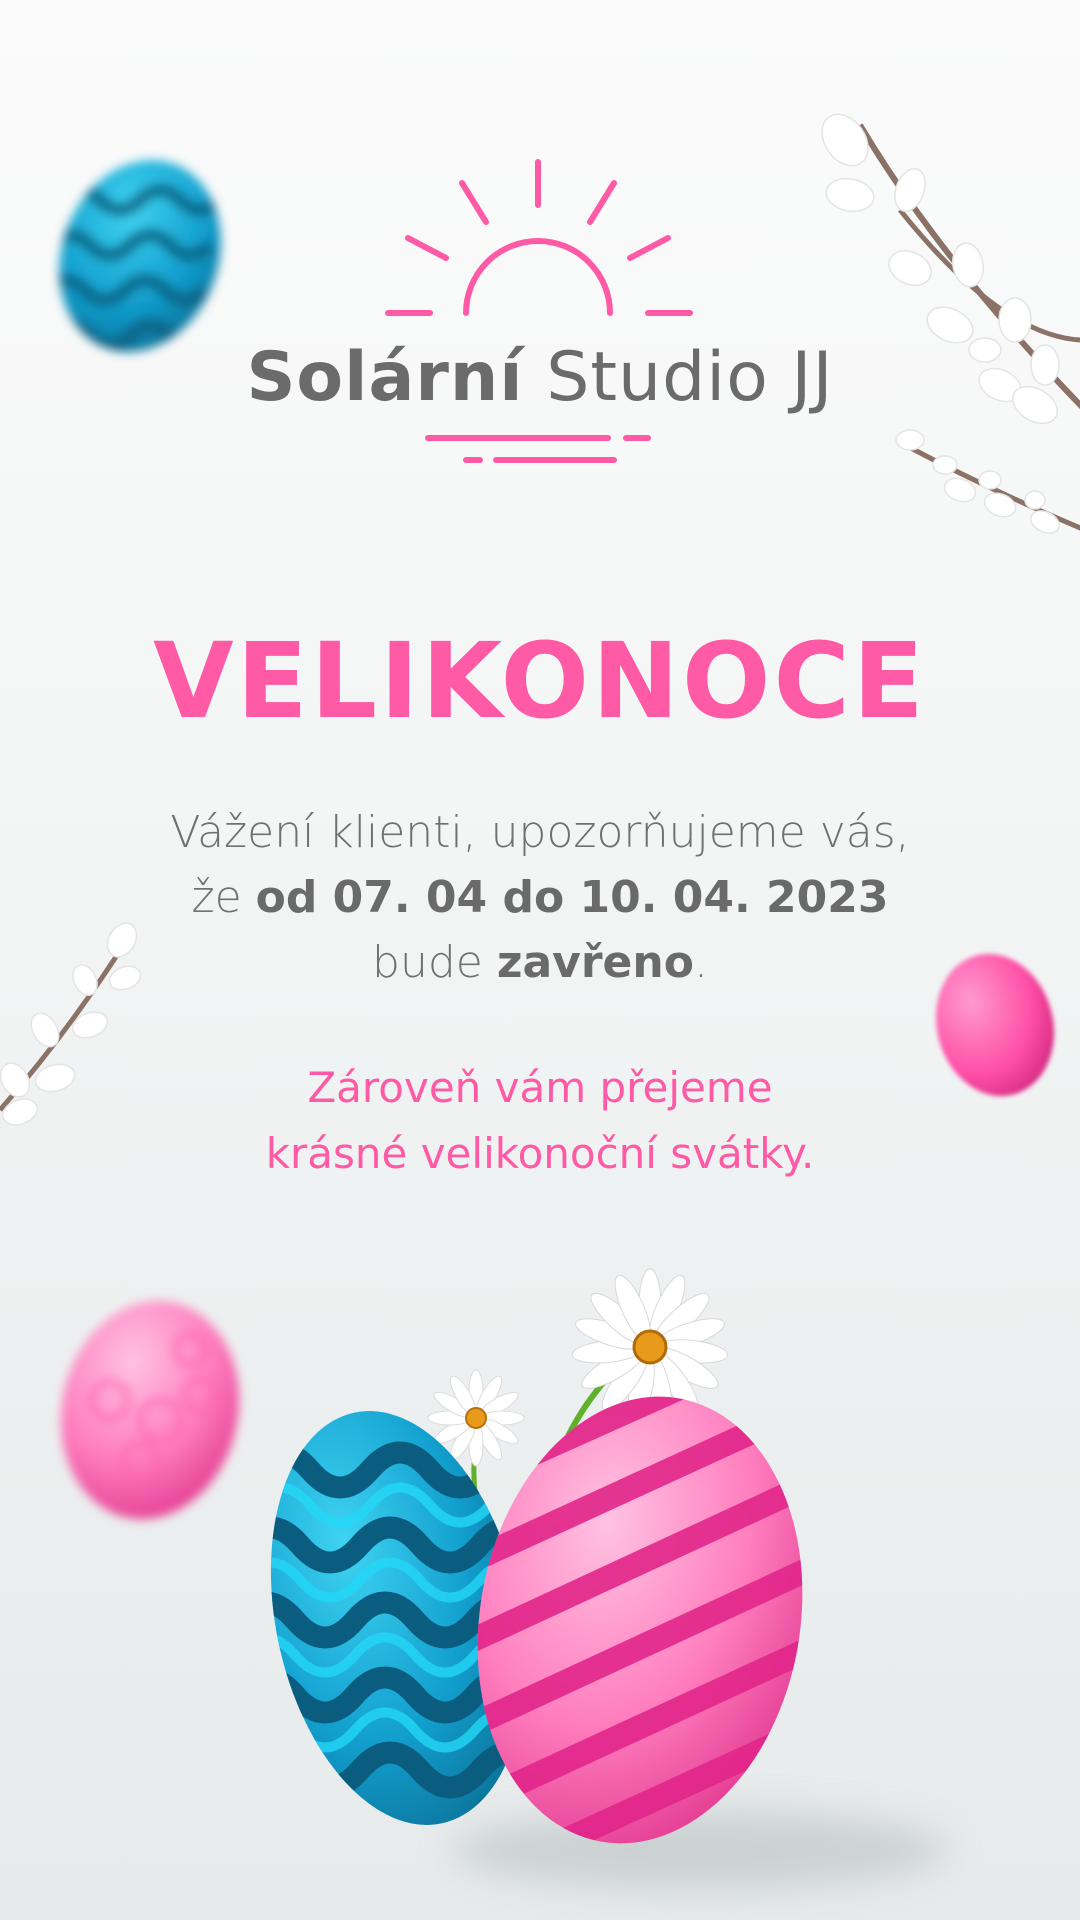  Describe the element at coordinates (223, 897) in the screenshot. I see `notice-prefix: že` at that location.